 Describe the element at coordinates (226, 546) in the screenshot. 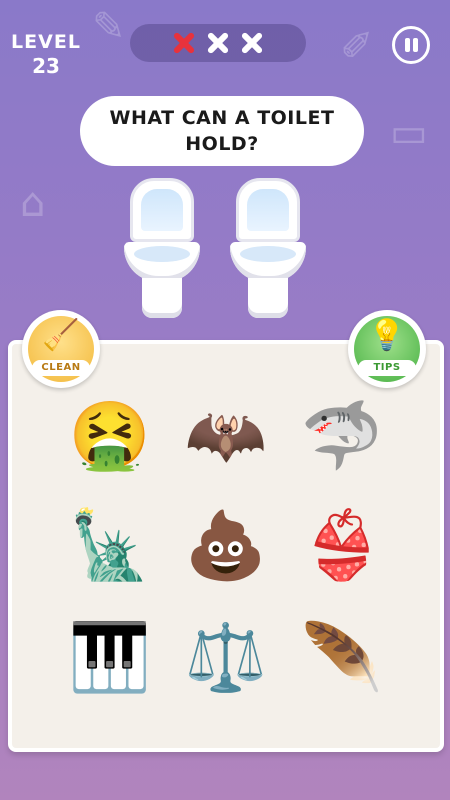

I see `poop-icon: 💩` at that location.